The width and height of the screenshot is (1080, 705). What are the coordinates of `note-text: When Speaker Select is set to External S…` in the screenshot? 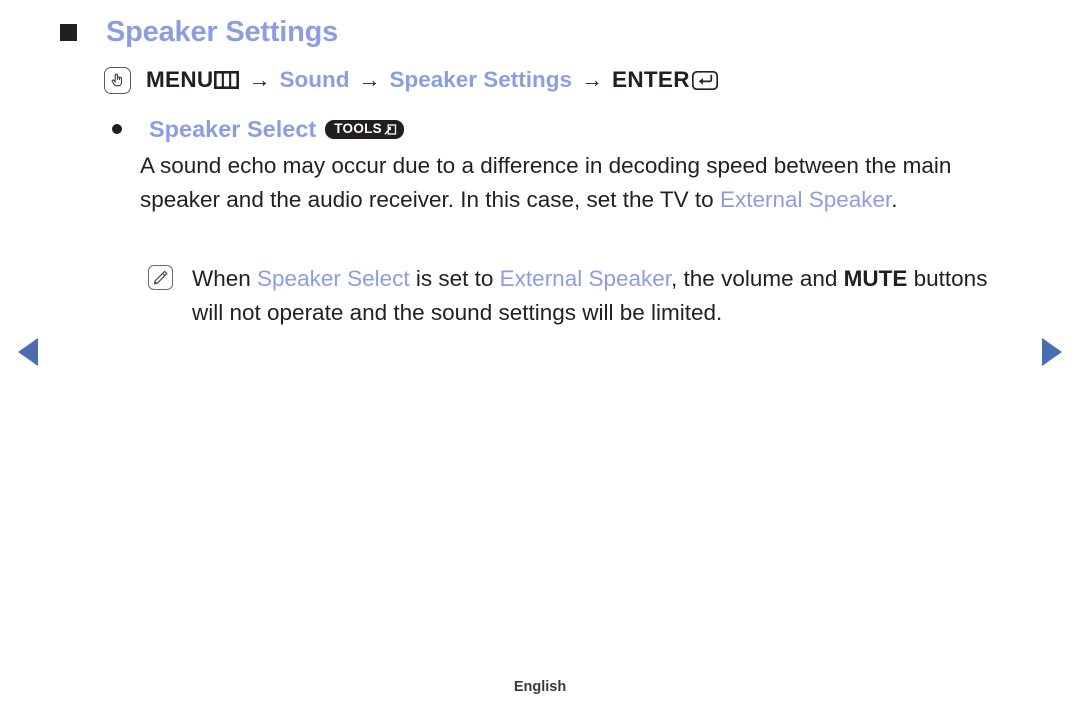 It's located at (606, 296).